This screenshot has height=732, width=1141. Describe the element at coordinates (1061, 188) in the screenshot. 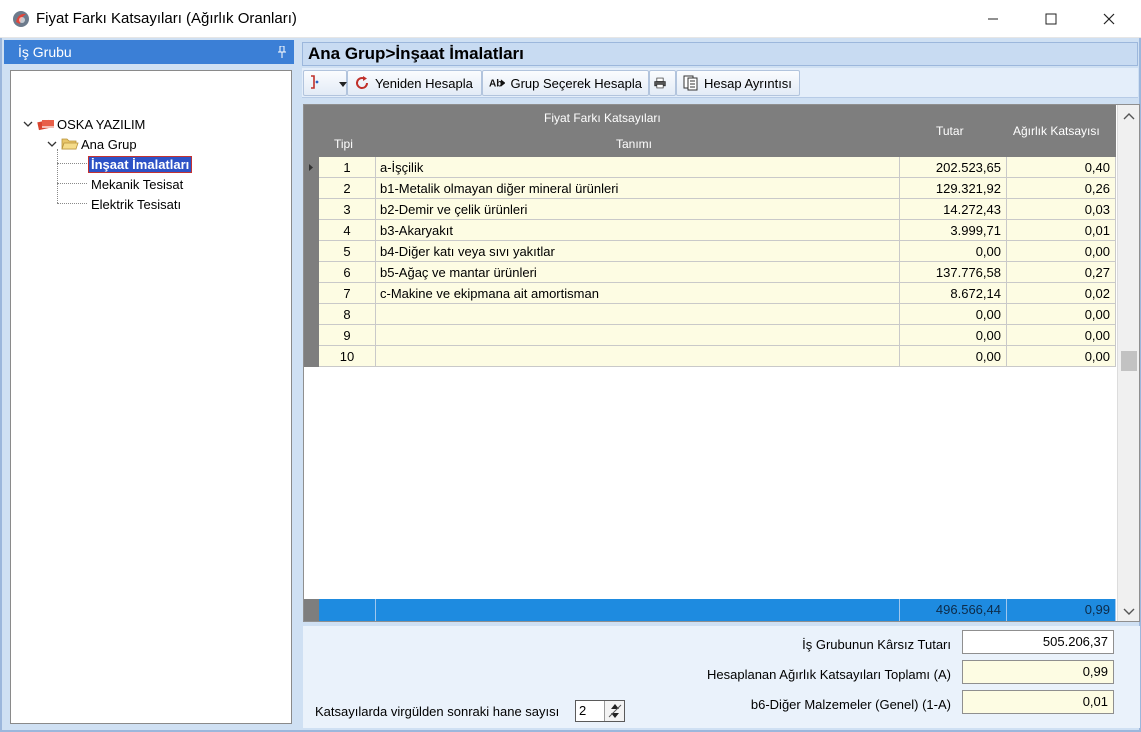

I see `cell-agirlik: 0,26` at that location.